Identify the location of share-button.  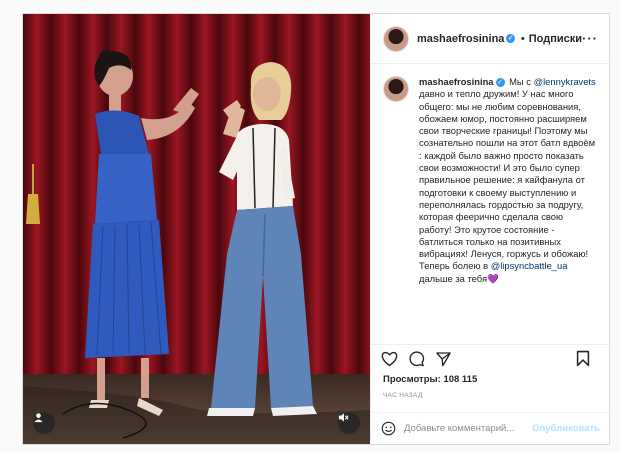
(443, 359).